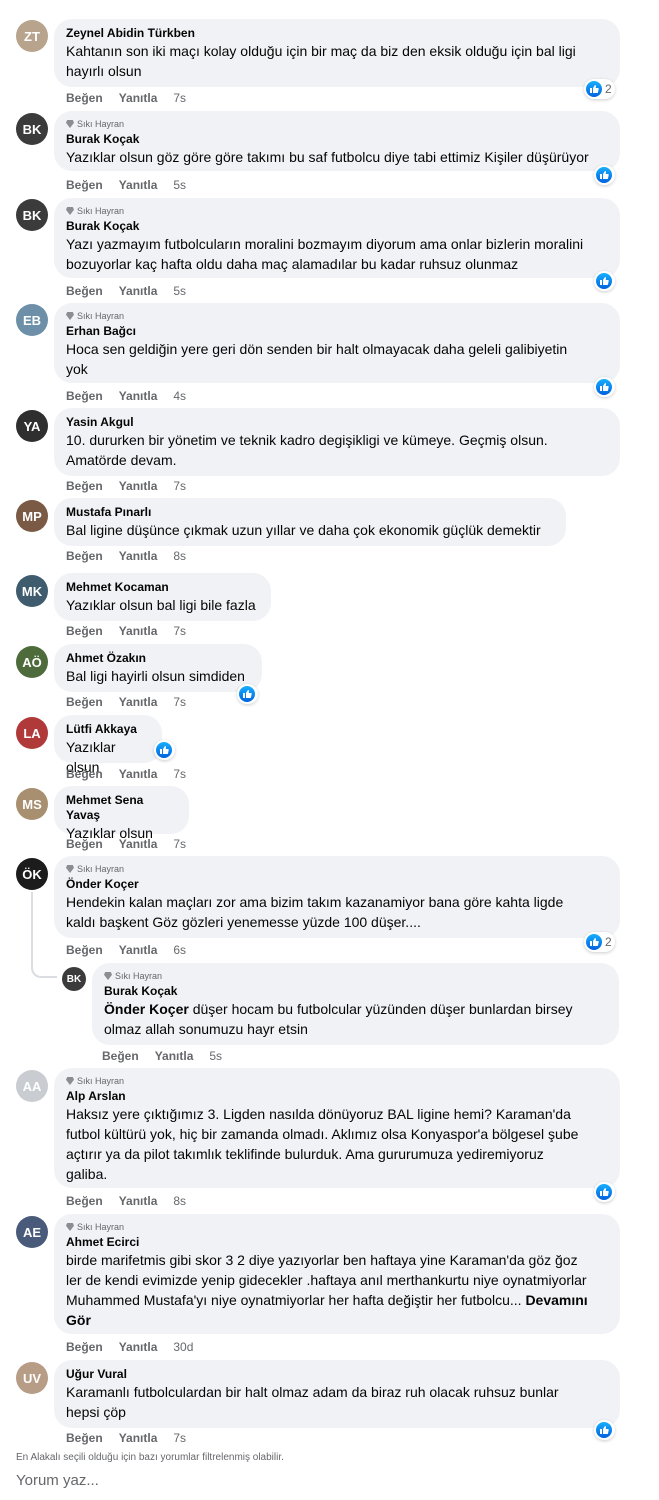 The width and height of the screenshot is (659, 1500). What do you see at coordinates (108, 729) in the screenshot?
I see `comment-author: Lütfi Akkaya` at bounding box center [108, 729].